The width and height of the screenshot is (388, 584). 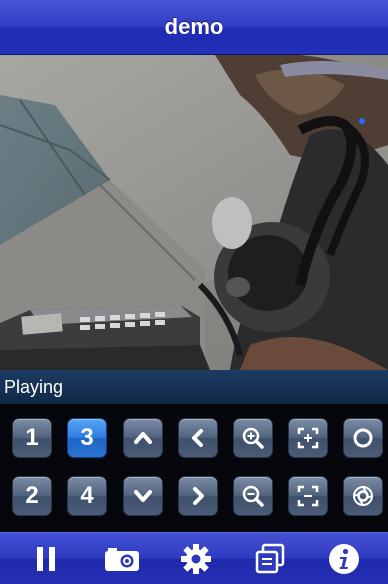 I want to click on playback-status: Playing, so click(x=34, y=386).